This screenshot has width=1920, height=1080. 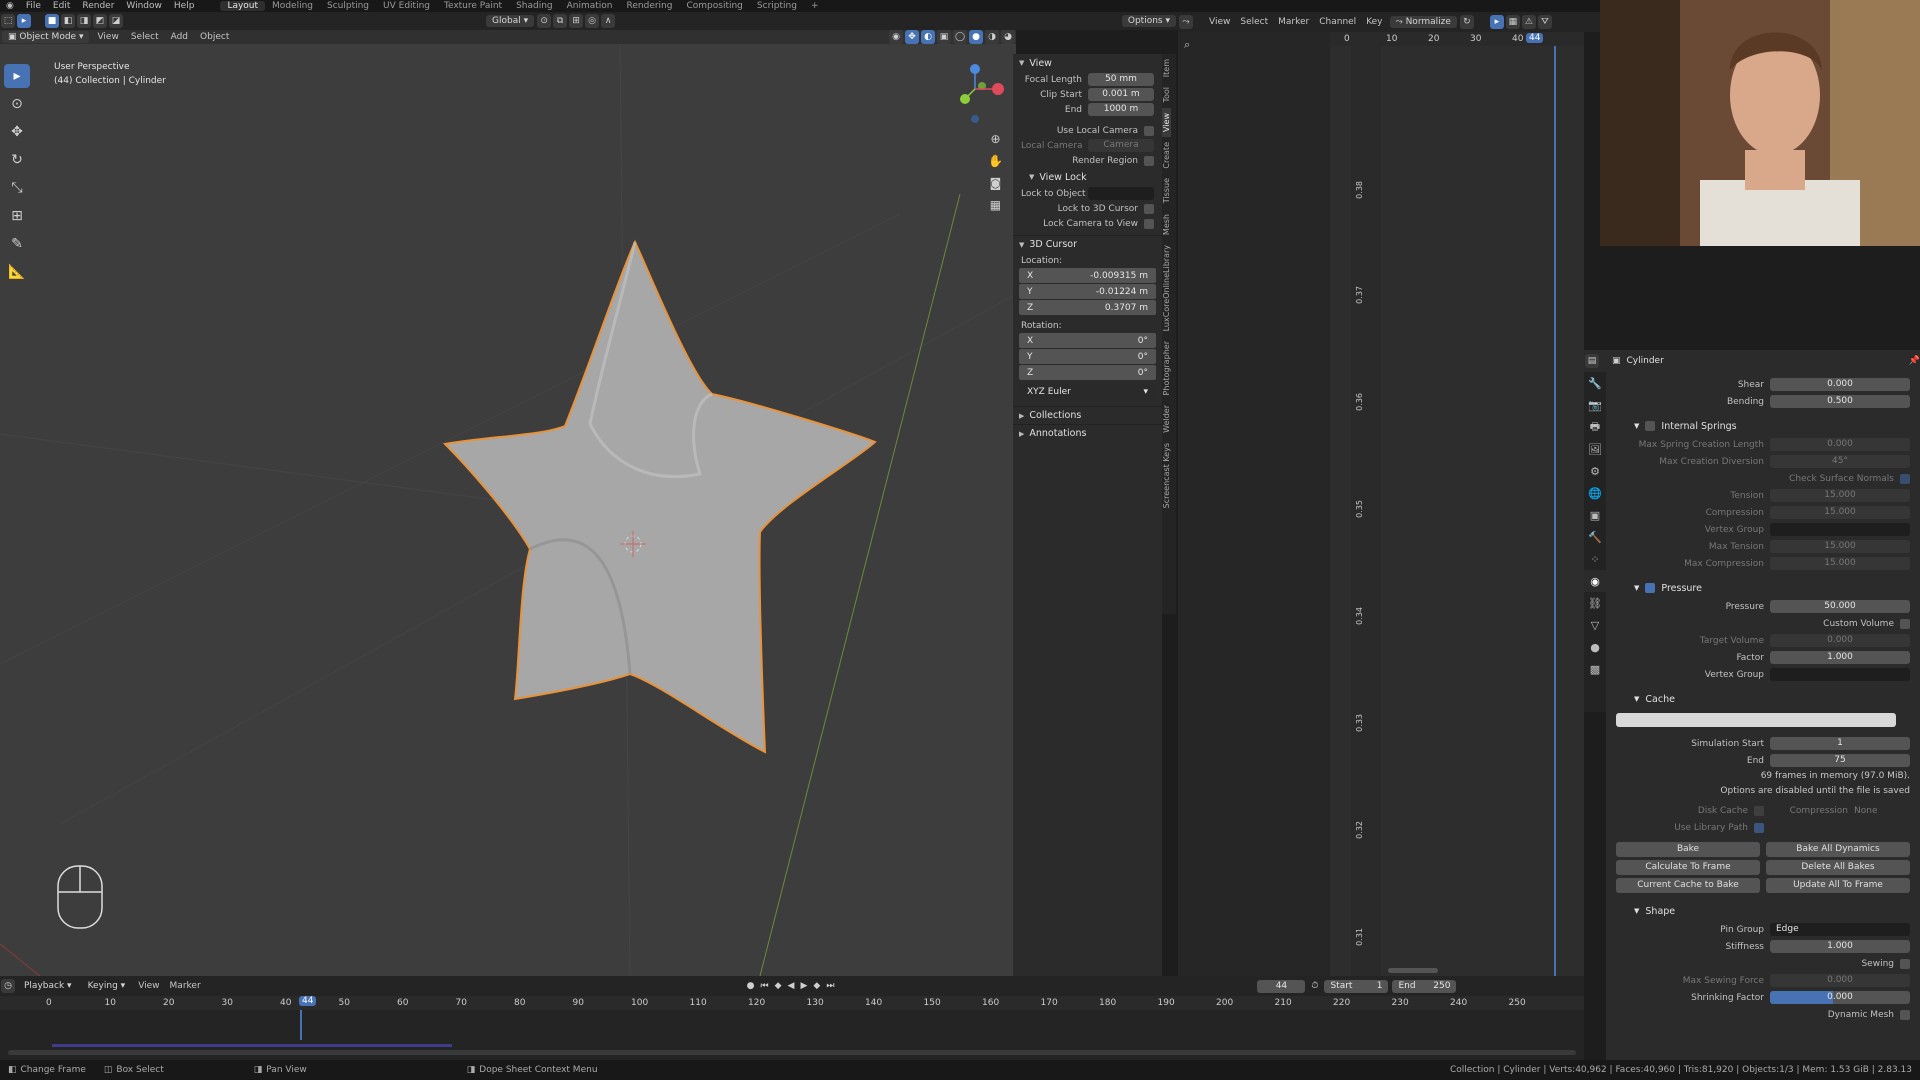 What do you see at coordinates (995, 139) in the screenshot?
I see `zoom-icon: ⊕` at bounding box center [995, 139].